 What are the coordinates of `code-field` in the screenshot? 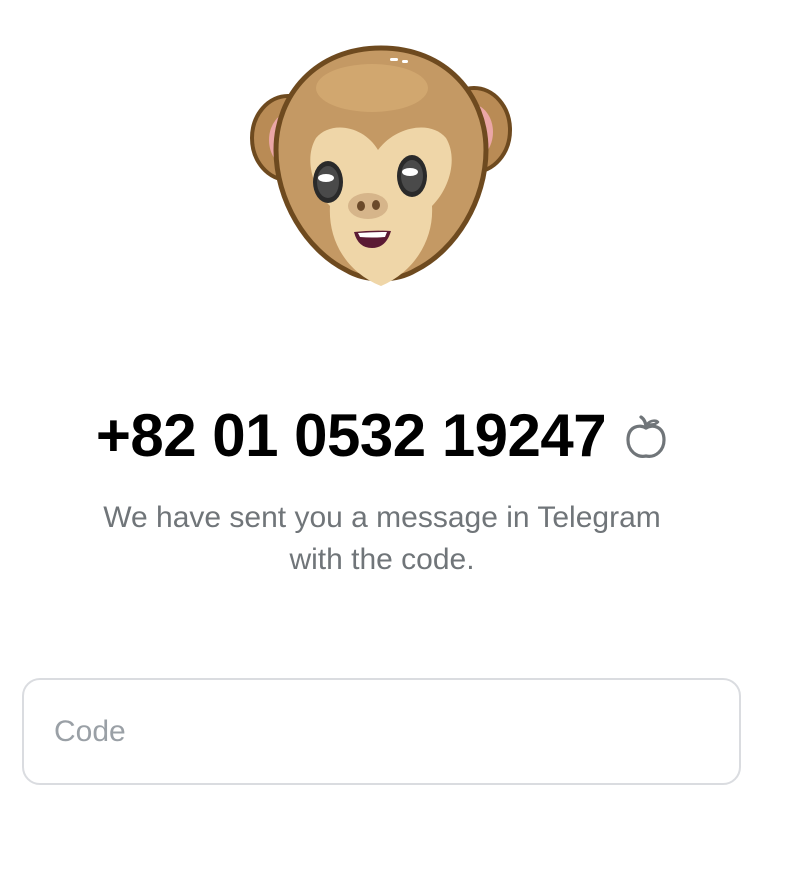 It's located at (381, 731).